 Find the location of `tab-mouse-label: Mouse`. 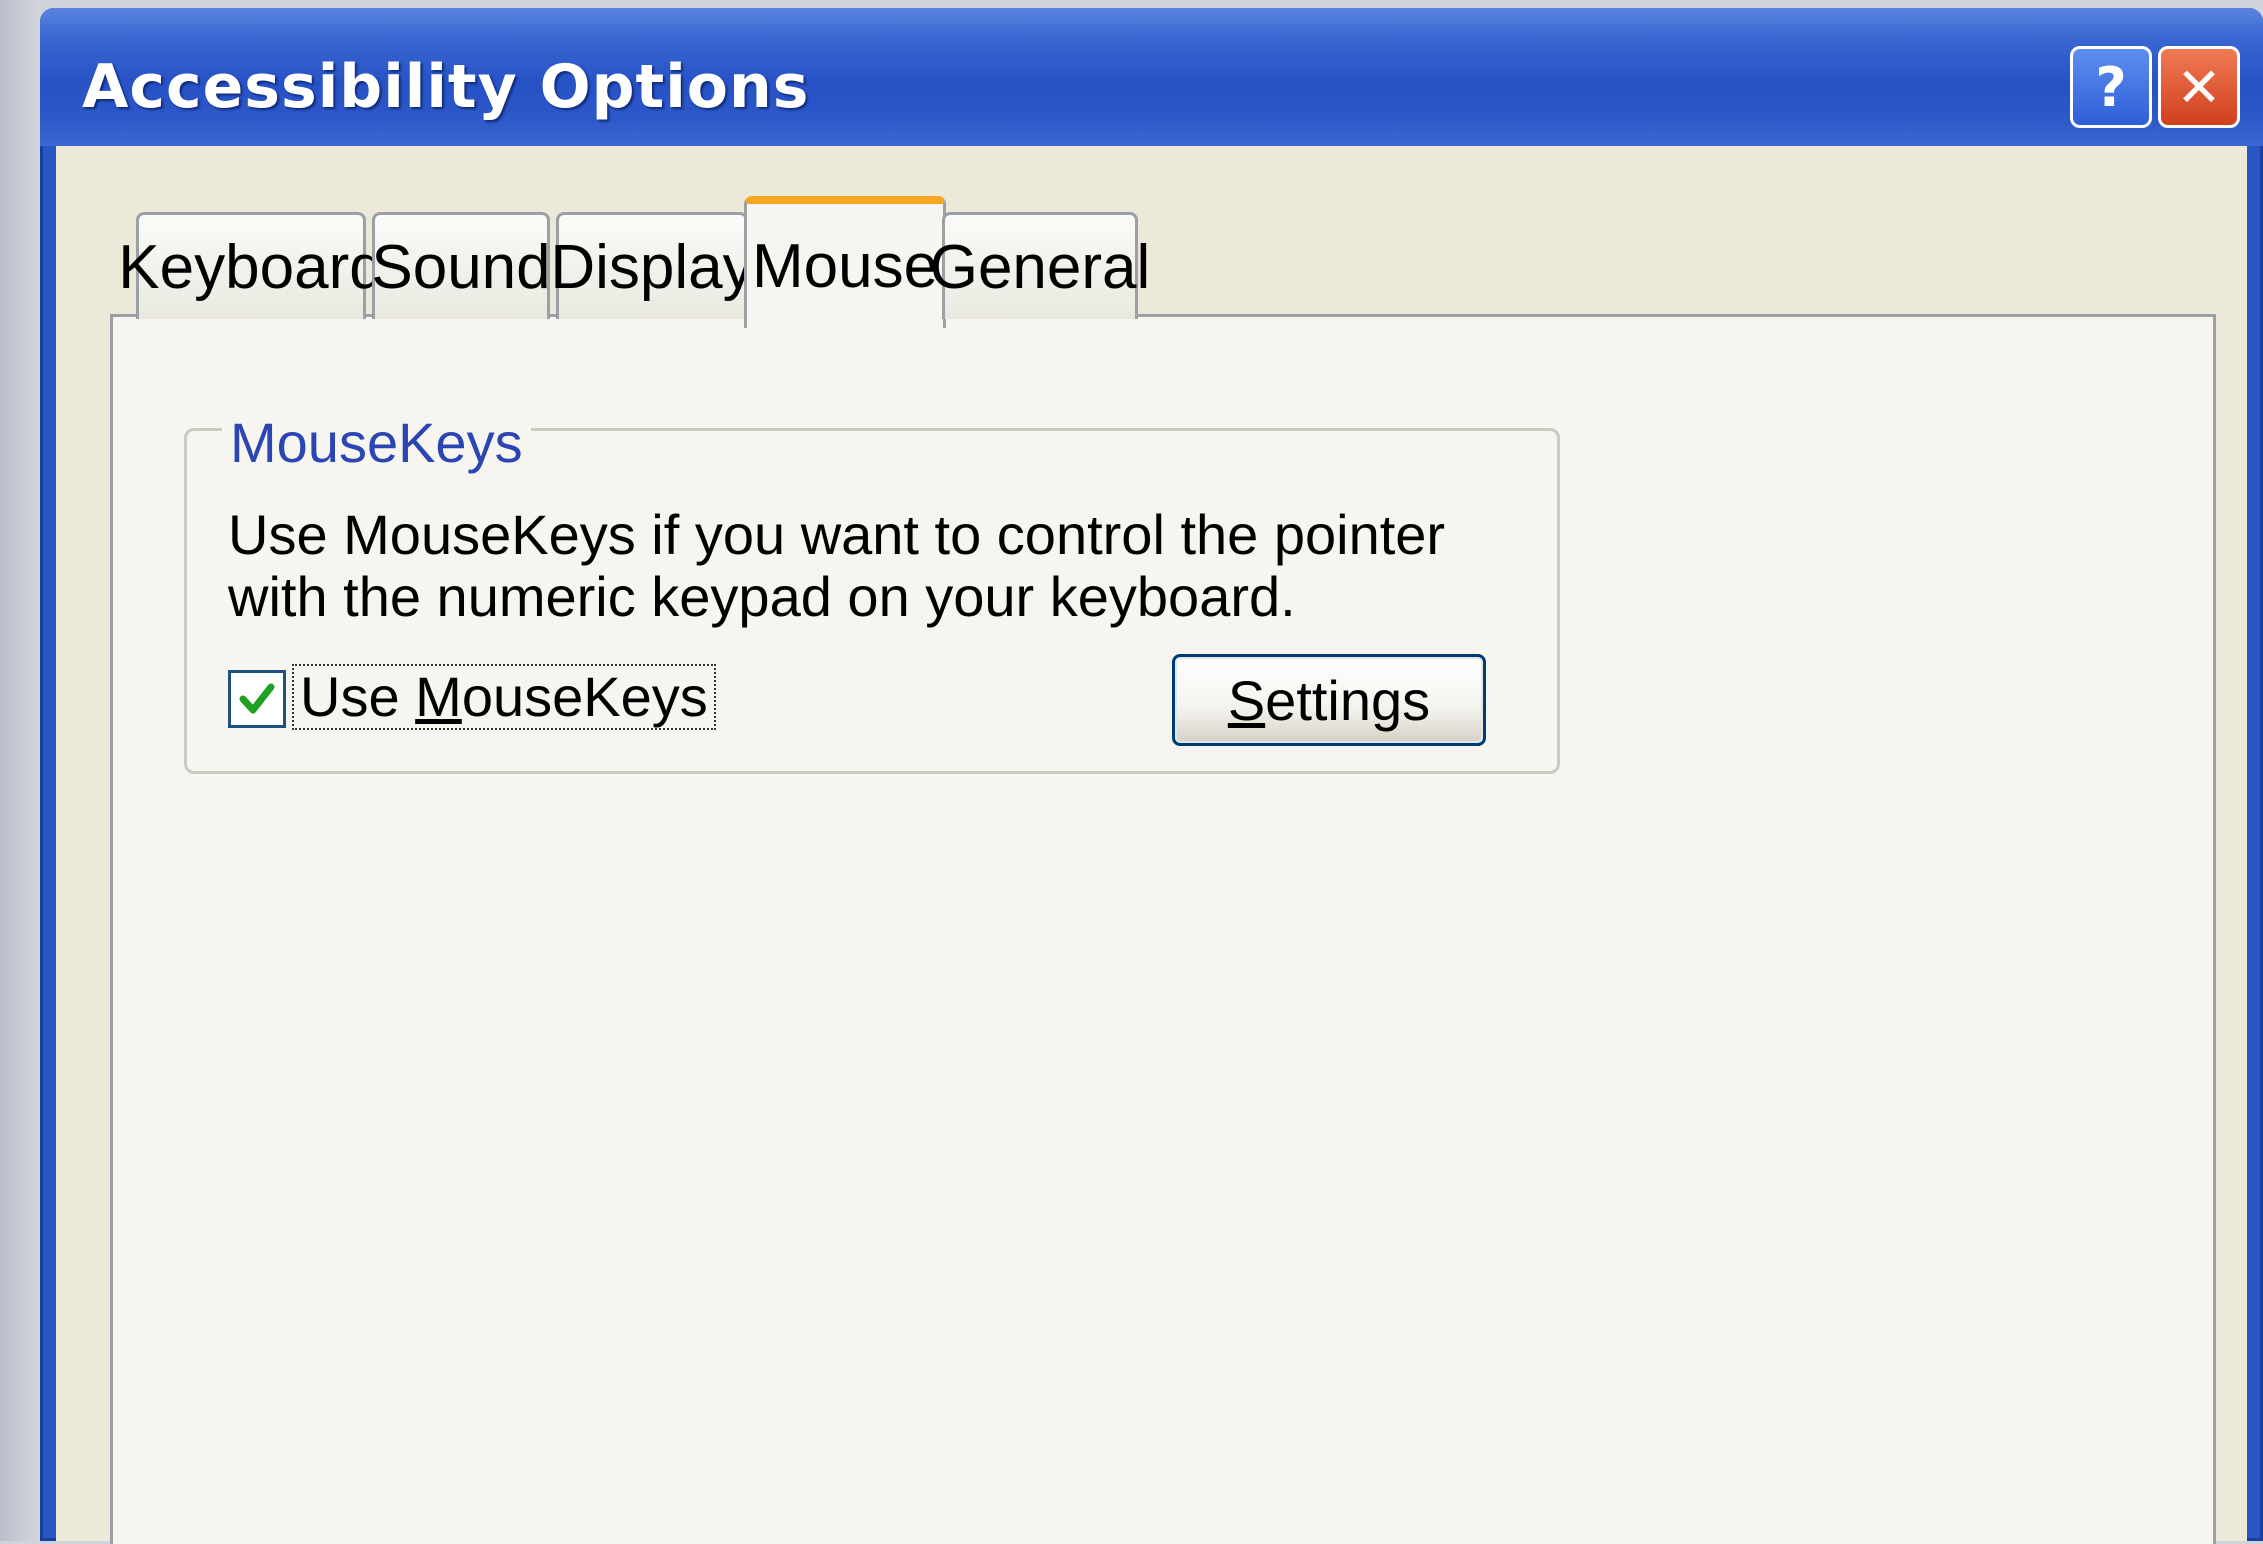

tab-mouse-label: Mouse is located at coordinates (845, 266).